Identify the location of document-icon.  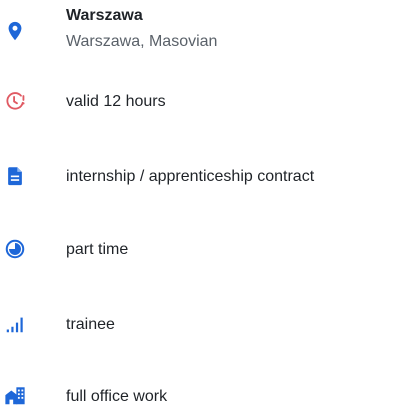
(15, 176).